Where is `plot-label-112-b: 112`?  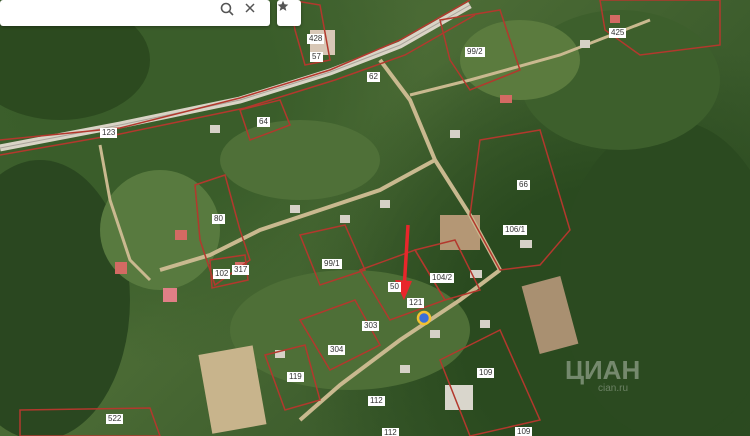 plot-label-112-b: 112 is located at coordinates (390, 432).